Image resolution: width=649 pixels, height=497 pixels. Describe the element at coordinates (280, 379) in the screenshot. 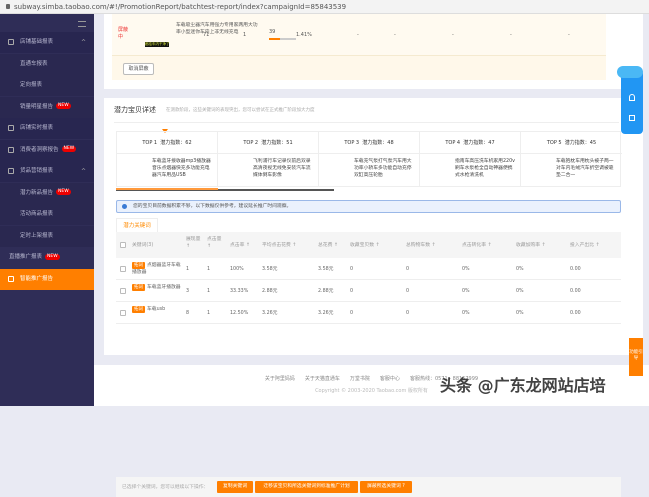

I see `footer-link: 关于阿里妈妈` at that location.